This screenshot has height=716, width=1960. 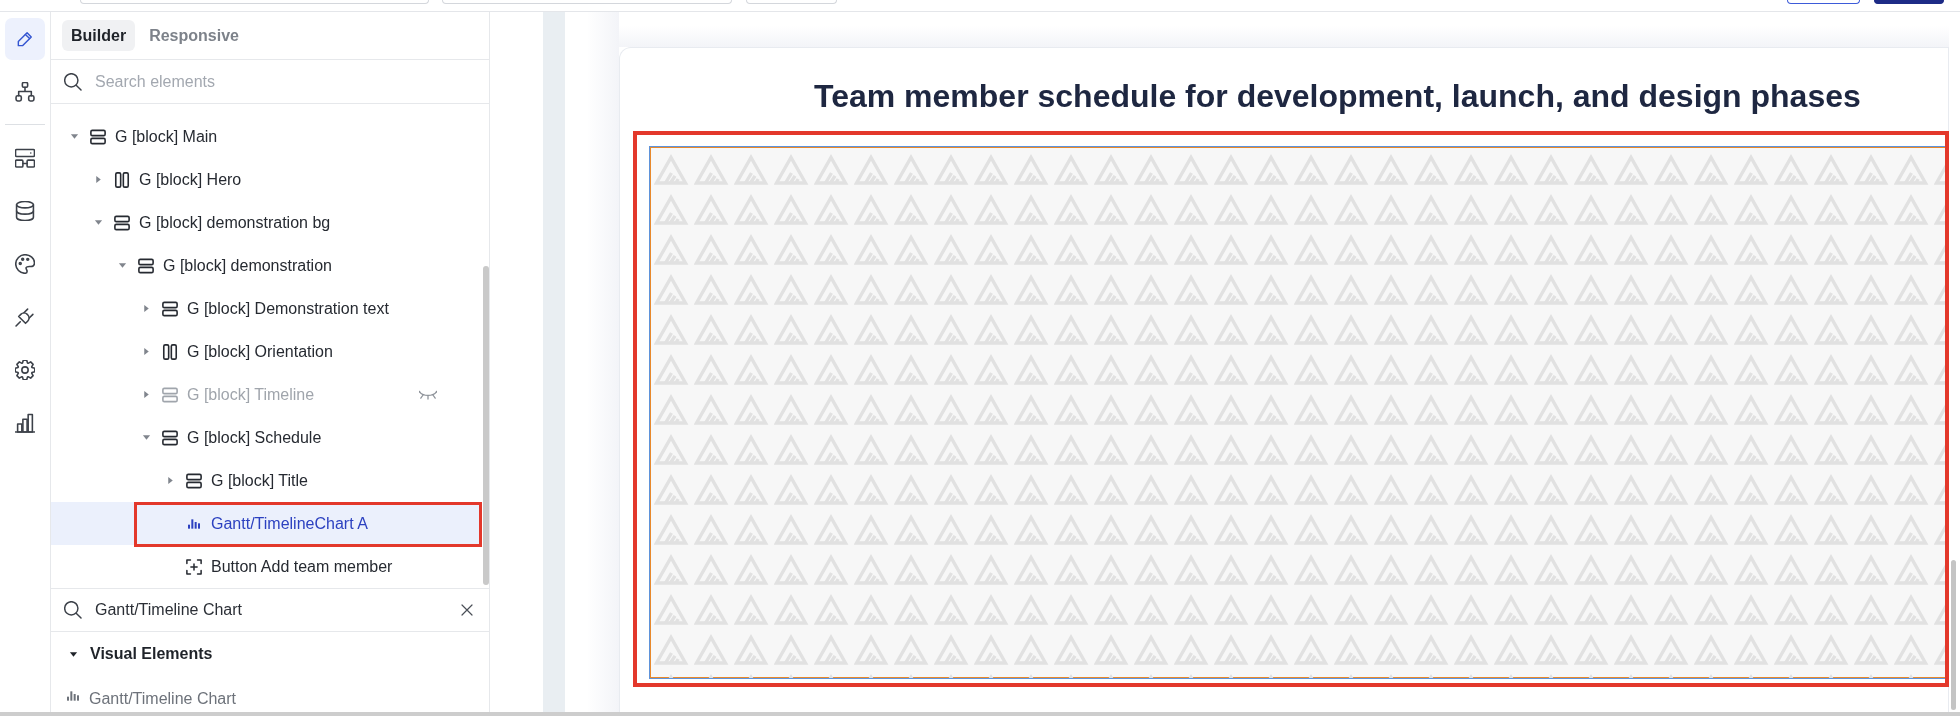 What do you see at coordinates (275, 136) in the screenshot?
I see `tree-item: G [block] Main` at bounding box center [275, 136].